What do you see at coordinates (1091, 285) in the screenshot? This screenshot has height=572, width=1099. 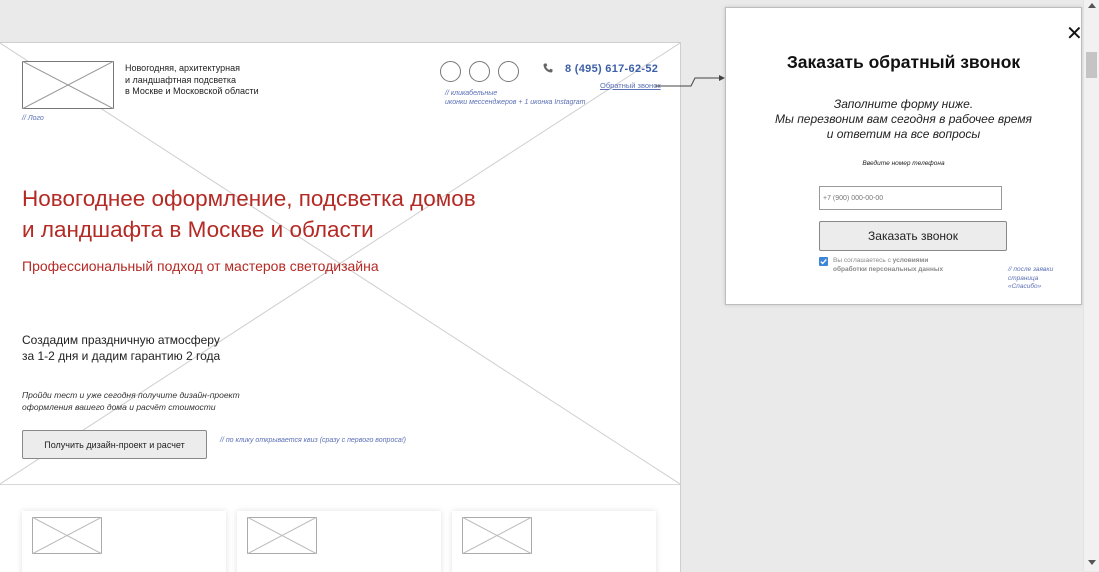 I see `vertical-scrollbar` at bounding box center [1091, 285].